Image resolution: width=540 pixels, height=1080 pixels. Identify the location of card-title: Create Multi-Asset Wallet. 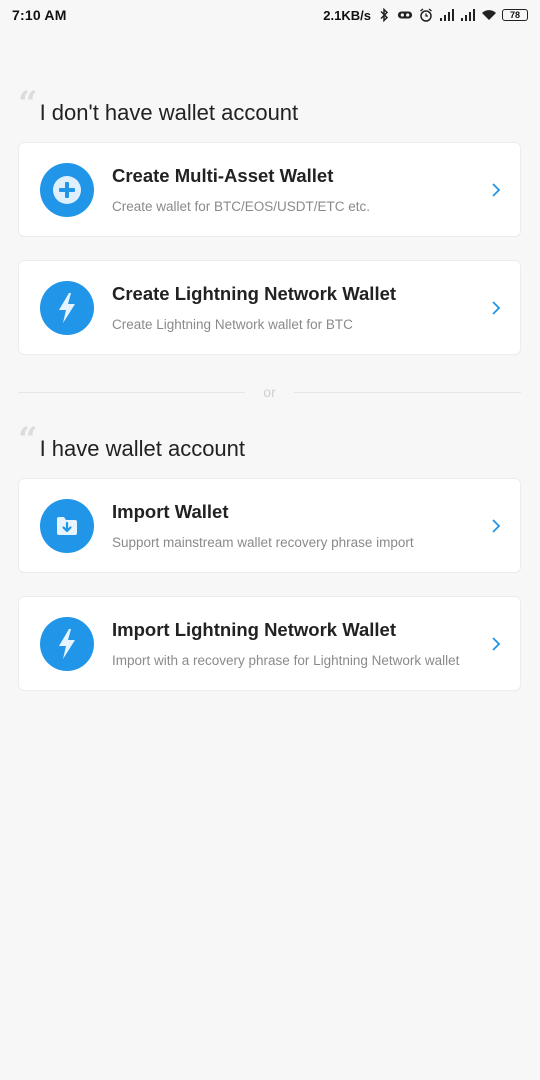
(223, 175).